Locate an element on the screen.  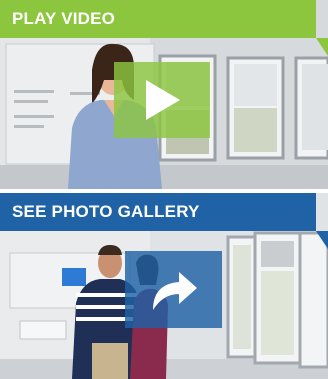
photo-gallery-banner: SEE PHOTO GALLERY is located at coordinates (158, 212).